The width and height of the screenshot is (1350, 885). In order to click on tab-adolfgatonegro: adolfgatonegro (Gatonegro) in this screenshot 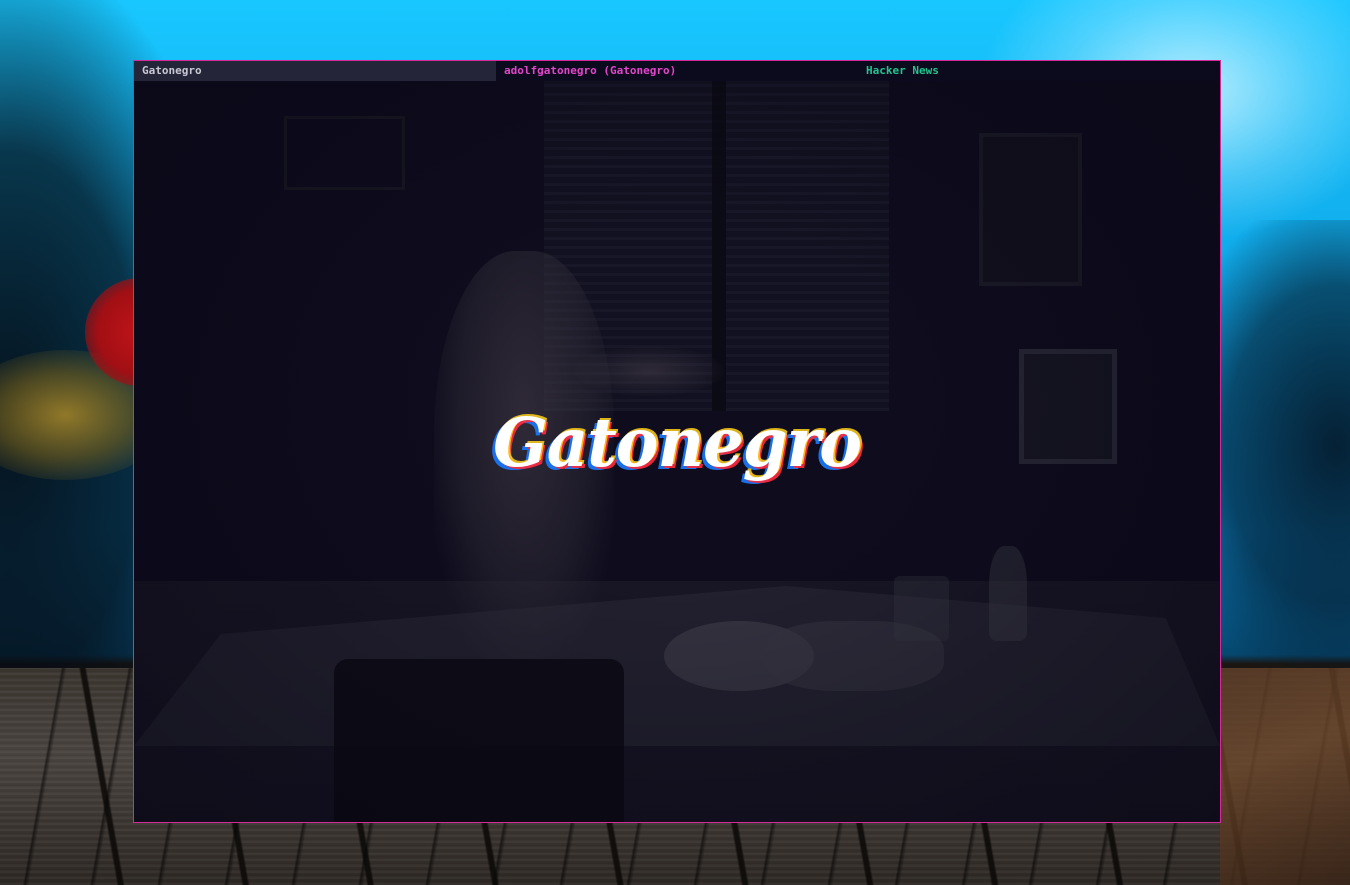, I will do `click(677, 71)`.